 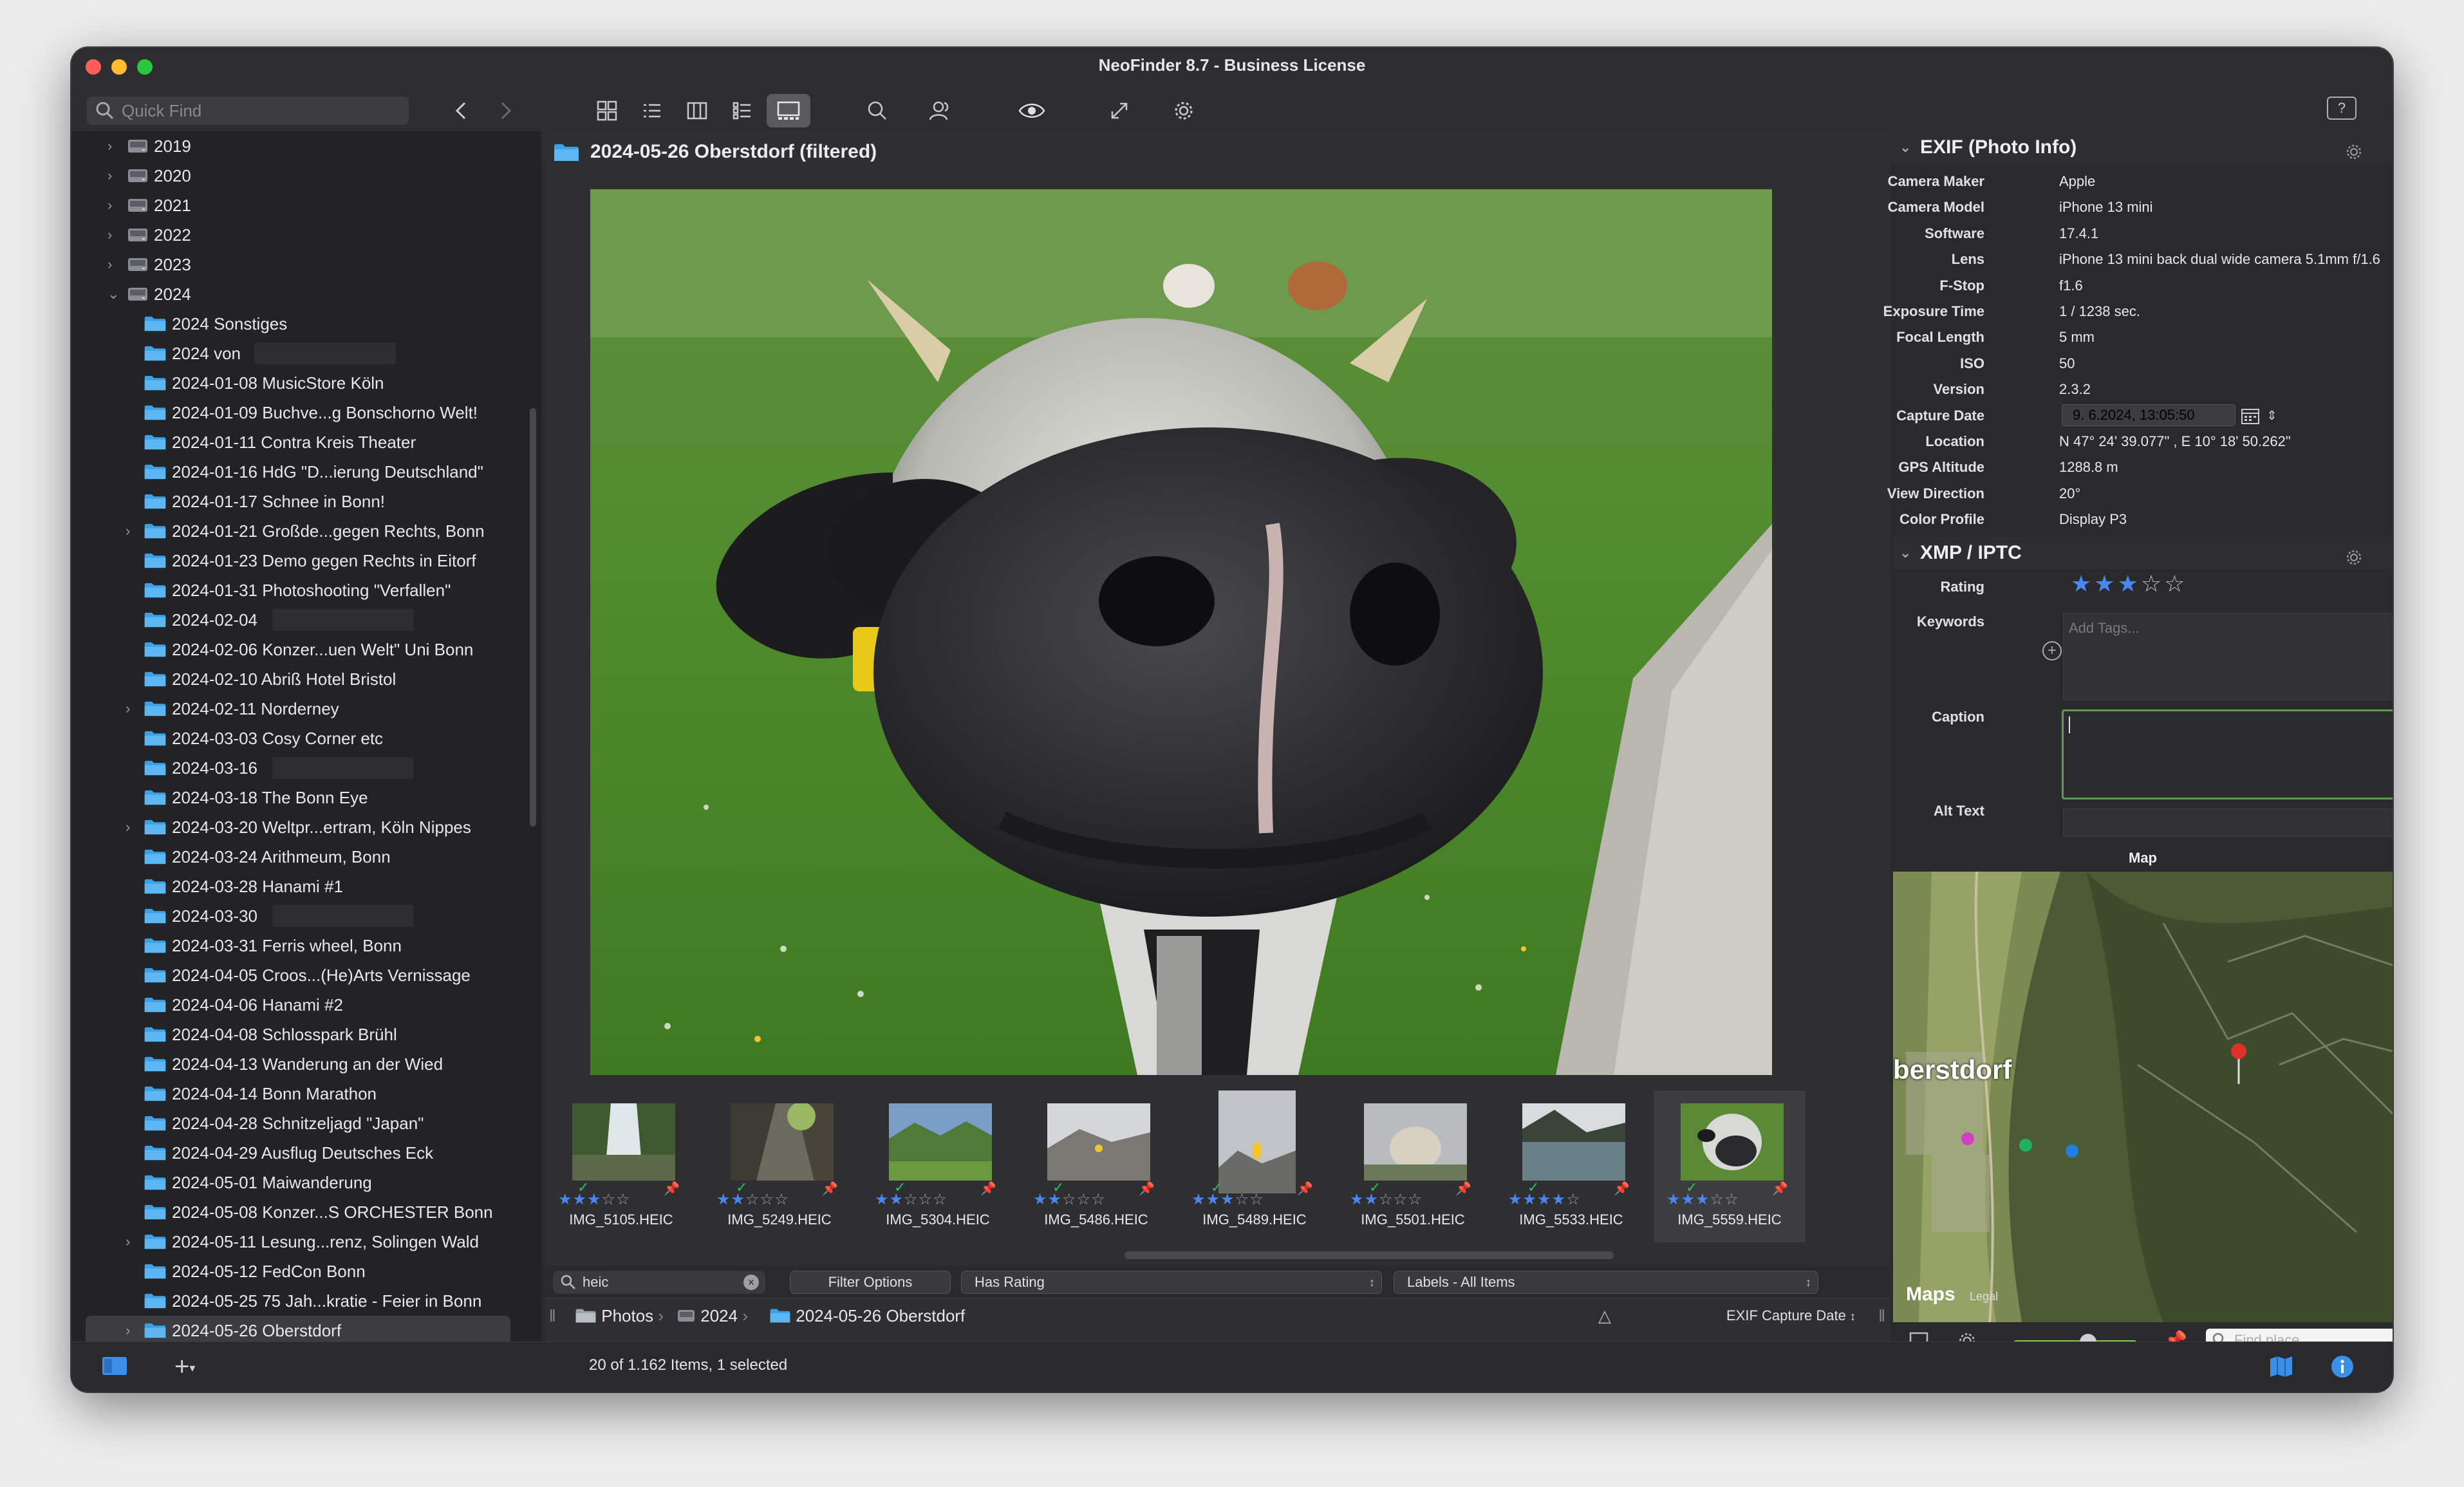 I want to click on maps-attribution: Maps Legal, so click(x=1952, y=1294).